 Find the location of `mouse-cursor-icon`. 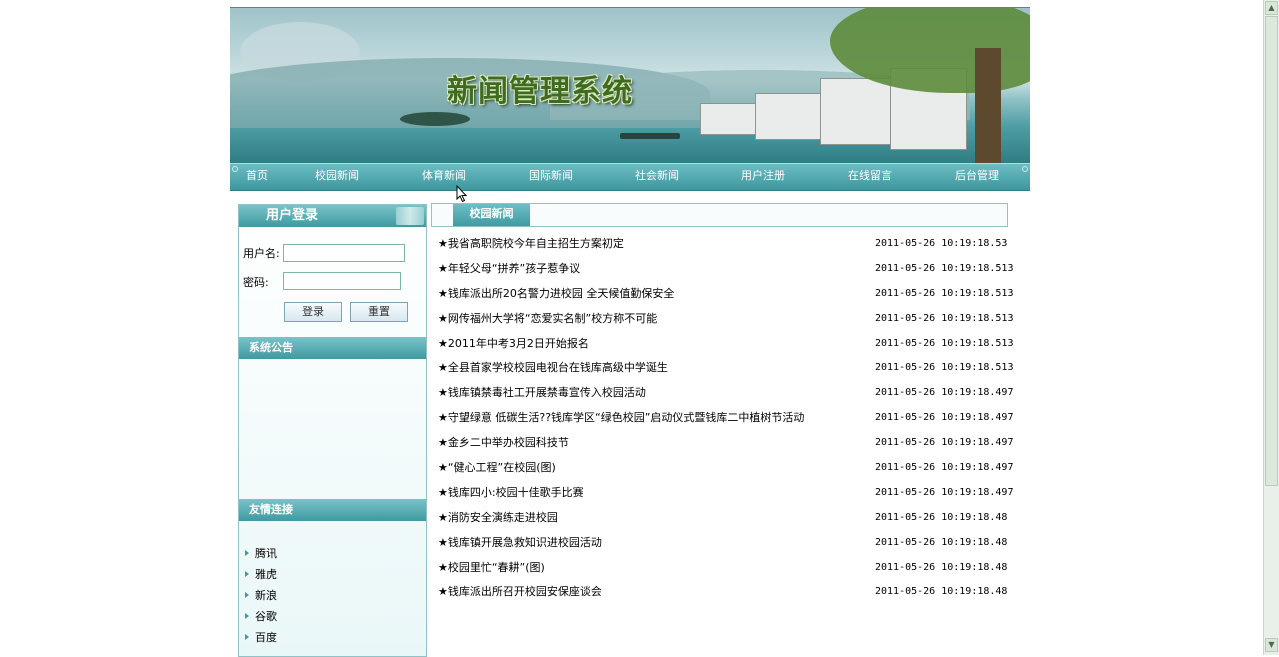

mouse-cursor-icon is located at coordinates (462, 194).